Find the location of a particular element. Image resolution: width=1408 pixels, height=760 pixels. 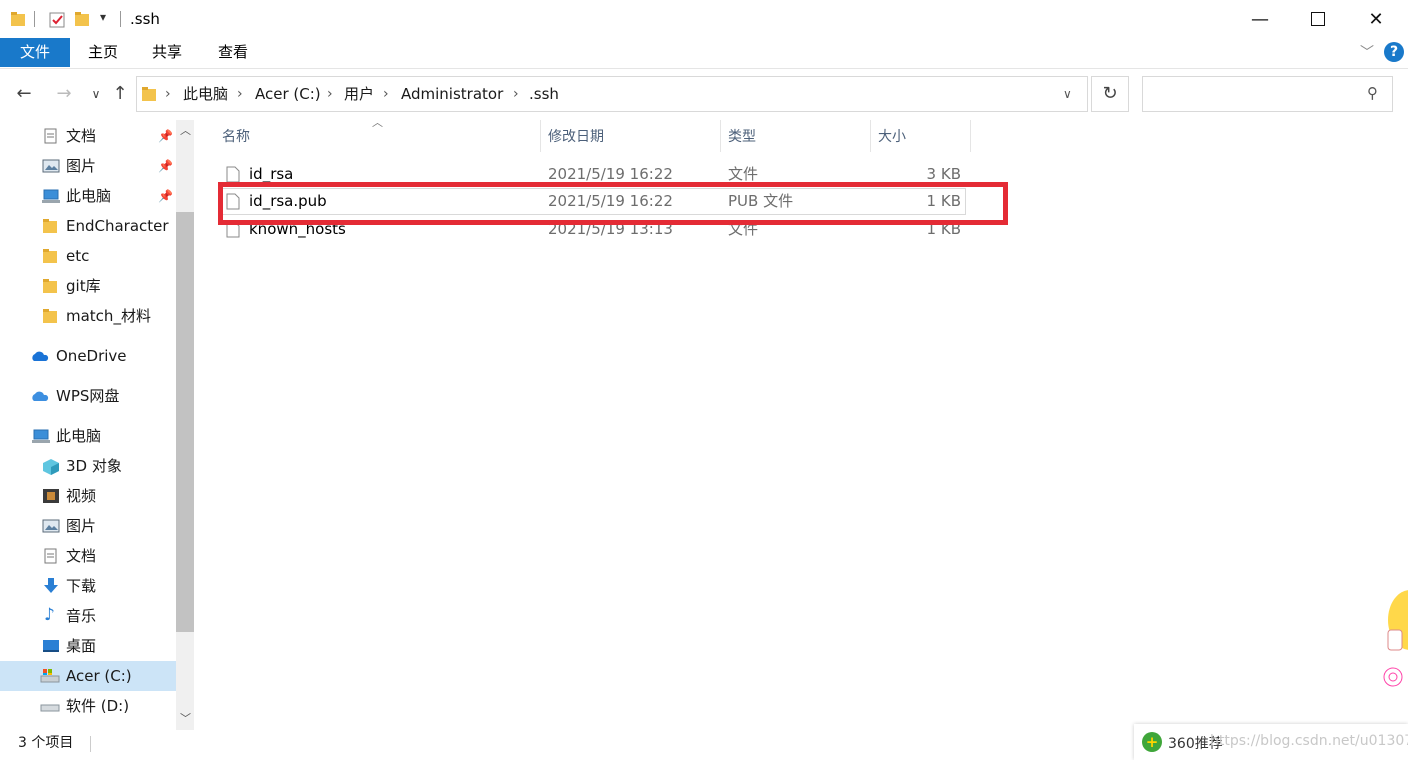

desktop-icon is located at coordinates (51, 646).